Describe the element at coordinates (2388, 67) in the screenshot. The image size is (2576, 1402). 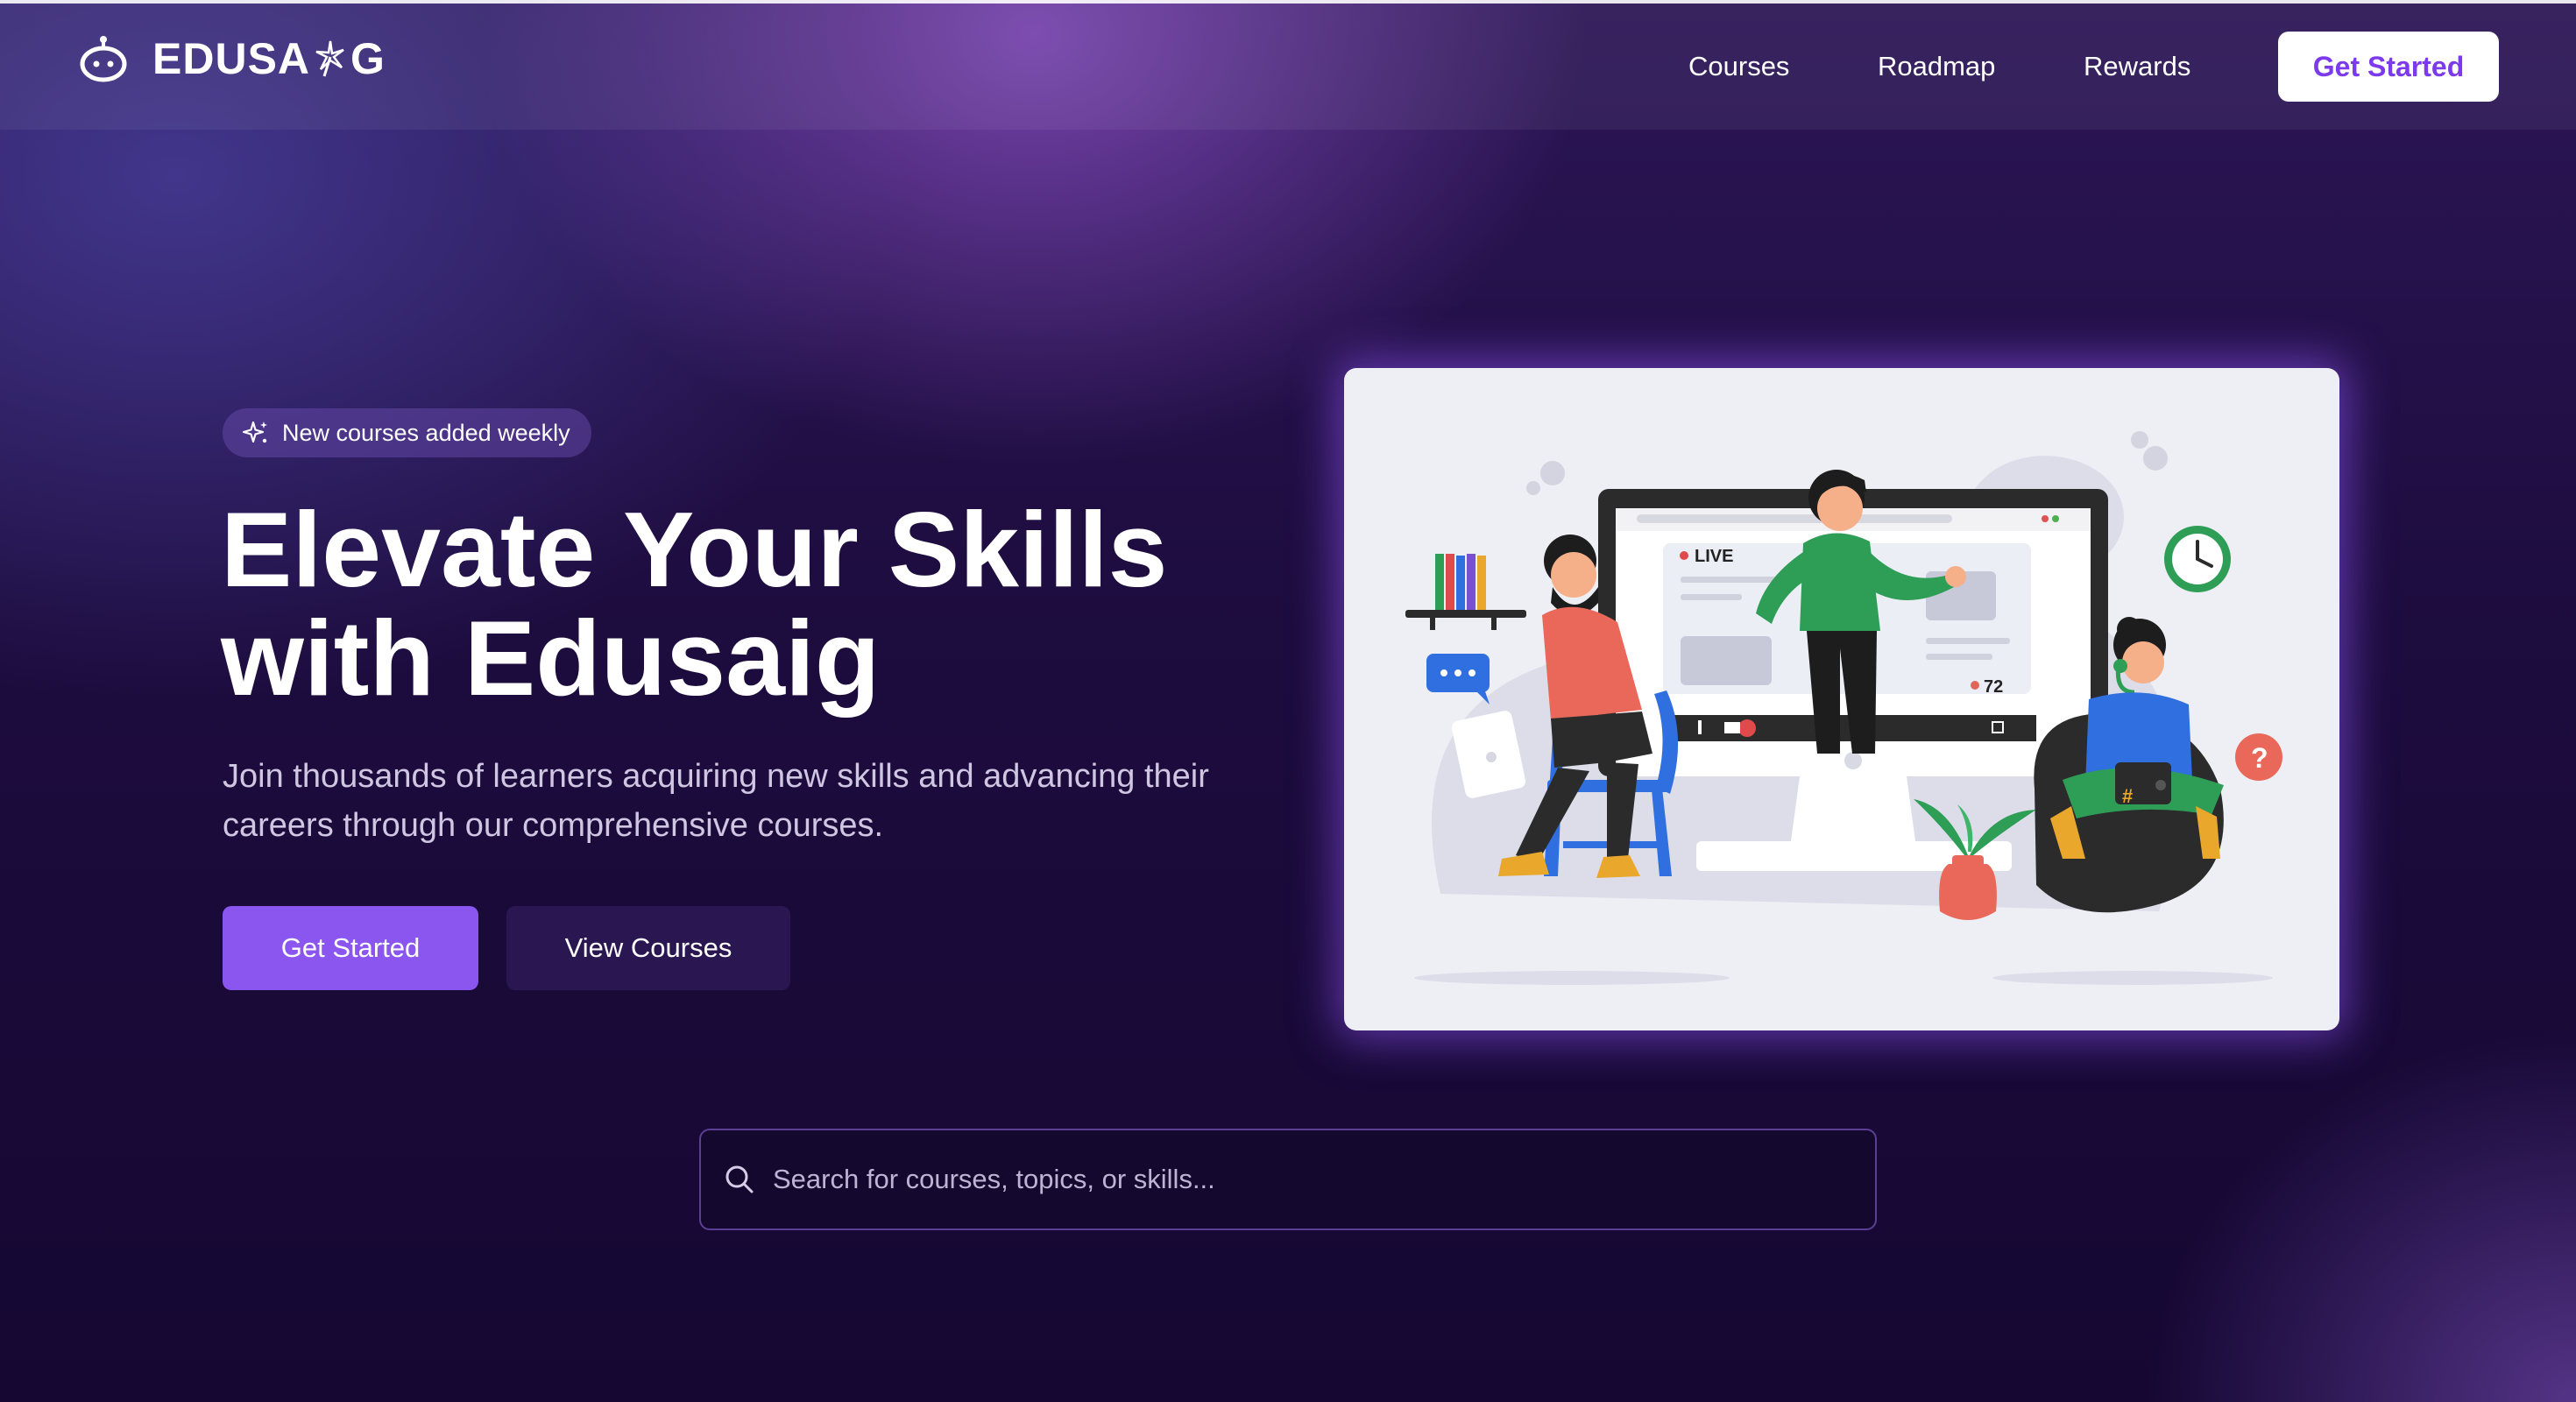
I see `nav-get-started-button: Get Started` at that location.